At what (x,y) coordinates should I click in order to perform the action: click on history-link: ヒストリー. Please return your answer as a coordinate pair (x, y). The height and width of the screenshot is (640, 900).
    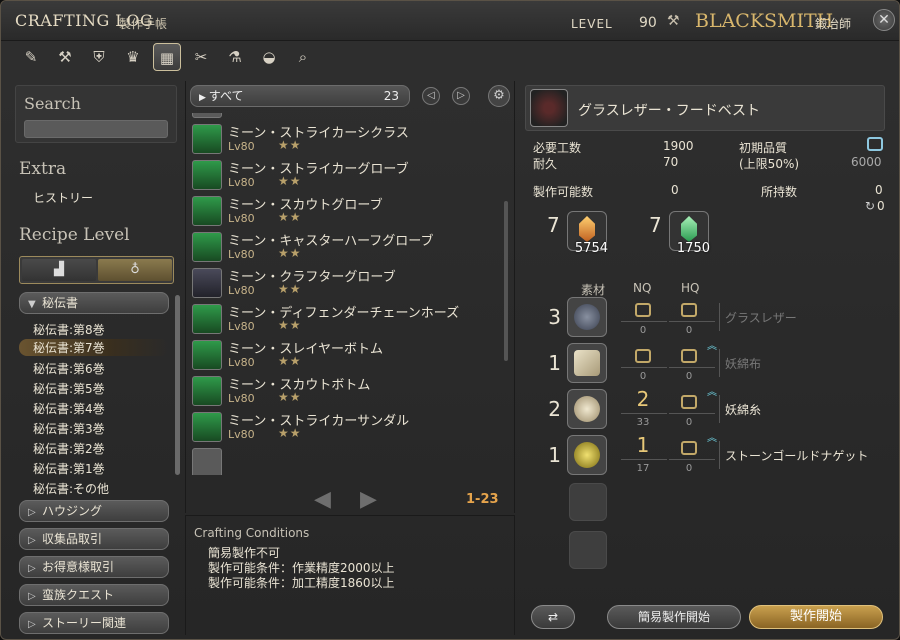
    Looking at the image, I should click on (63, 197).